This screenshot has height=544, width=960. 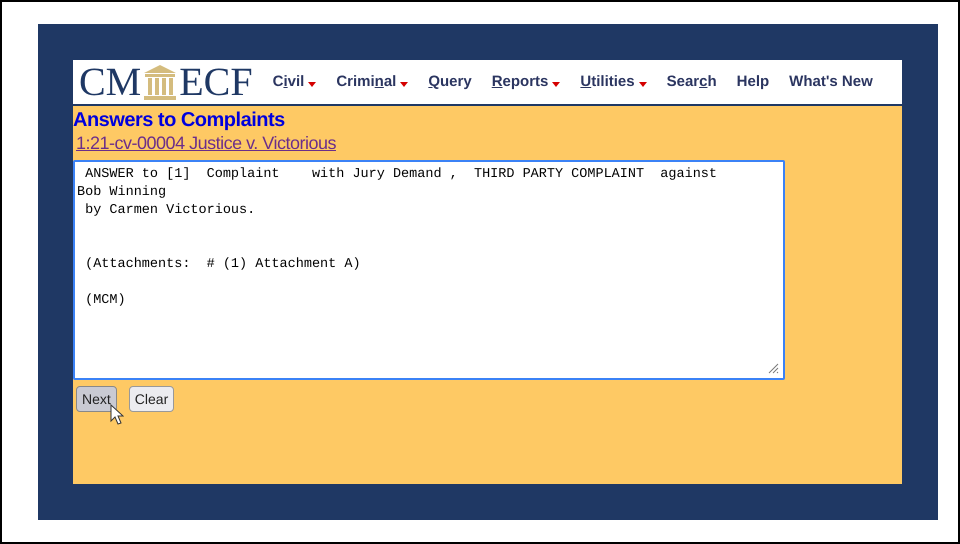 I want to click on menu-item: Search, so click(x=691, y=82).